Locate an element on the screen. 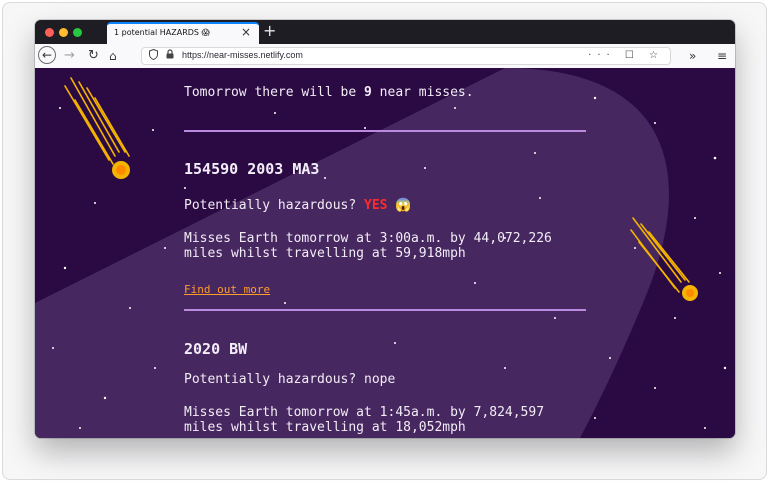  overflow-menu-icon: » is located at coordinates (692, 56).